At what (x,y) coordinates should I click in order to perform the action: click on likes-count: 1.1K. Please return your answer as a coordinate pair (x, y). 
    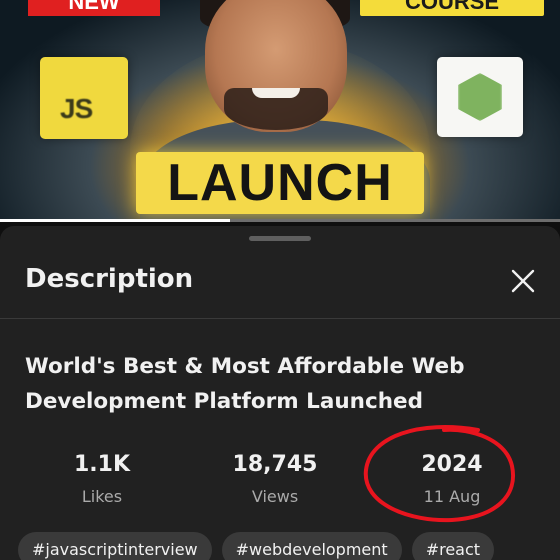
    Looking at the image, I should click on (102, 464).